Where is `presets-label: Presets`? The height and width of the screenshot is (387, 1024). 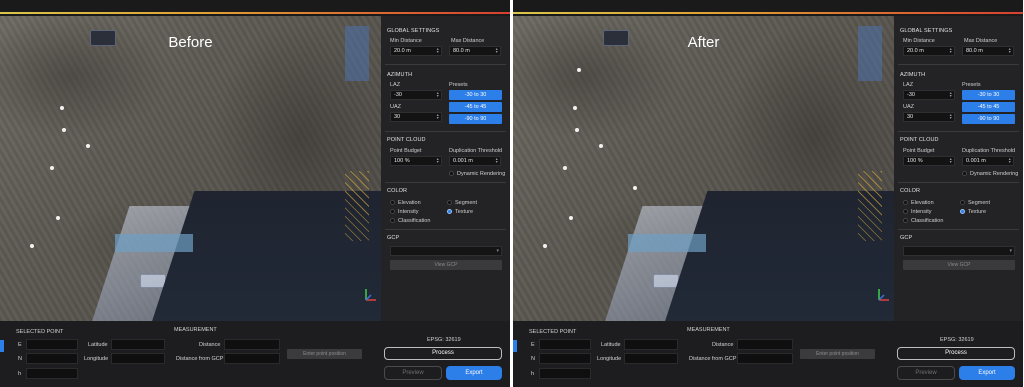 presets-label: Presets is located at coordinates (971, 85).